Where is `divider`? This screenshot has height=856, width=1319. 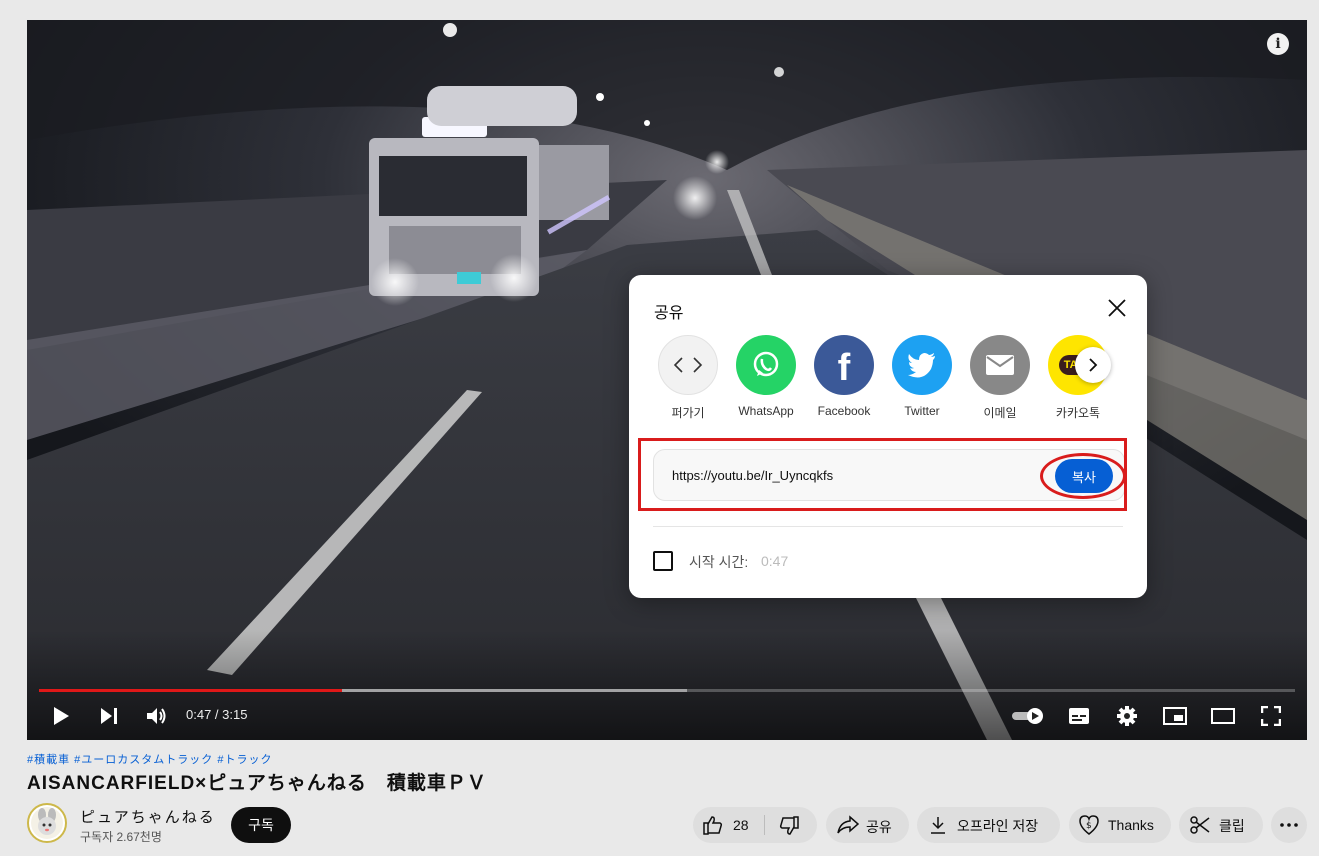 divider is located at coordinates (888, 526).